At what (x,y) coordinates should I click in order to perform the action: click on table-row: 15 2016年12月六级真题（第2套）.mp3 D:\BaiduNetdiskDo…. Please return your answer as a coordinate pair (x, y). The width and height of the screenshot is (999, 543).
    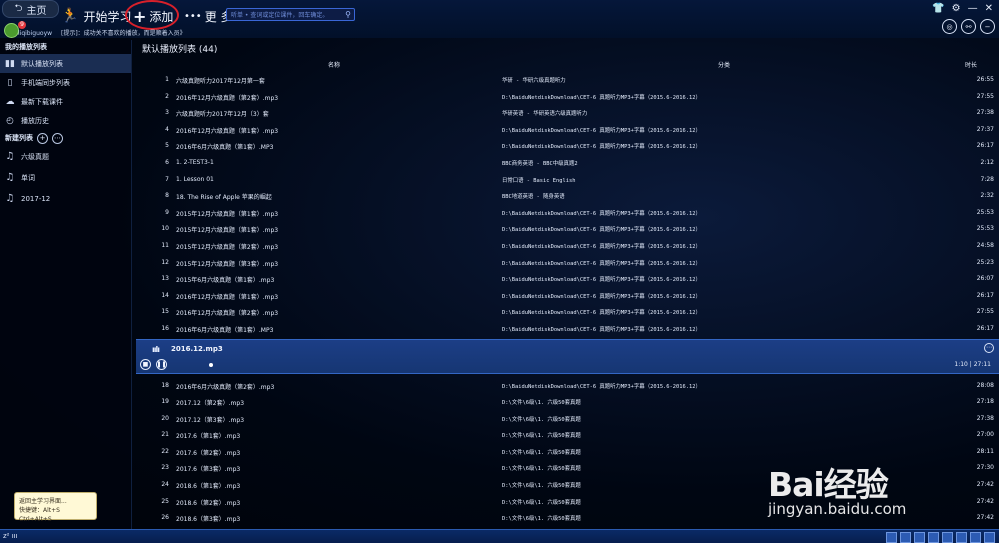
    Looking at the image, I should click on (568, 312).